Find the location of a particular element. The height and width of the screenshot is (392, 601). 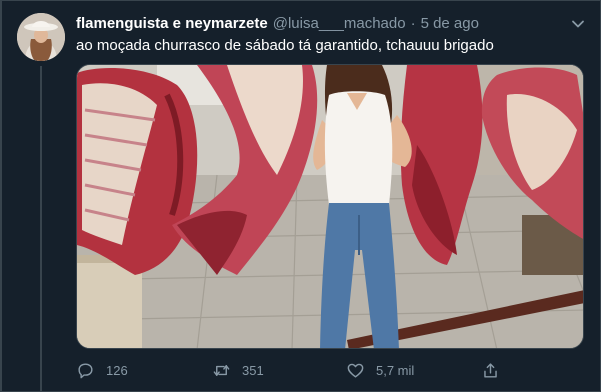

more-options-button is located at coordinates (578, 24).